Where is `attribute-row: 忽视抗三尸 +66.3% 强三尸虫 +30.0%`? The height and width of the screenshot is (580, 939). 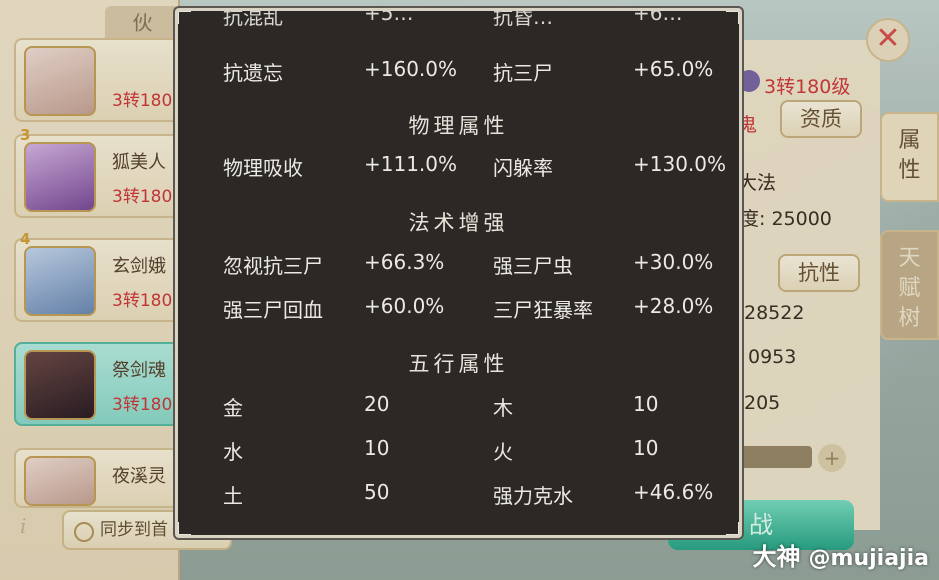
attribute-row: 忽视抗三尸 +66.3% 强三尸虫 +30.0% is located at coordinates (458, 266).